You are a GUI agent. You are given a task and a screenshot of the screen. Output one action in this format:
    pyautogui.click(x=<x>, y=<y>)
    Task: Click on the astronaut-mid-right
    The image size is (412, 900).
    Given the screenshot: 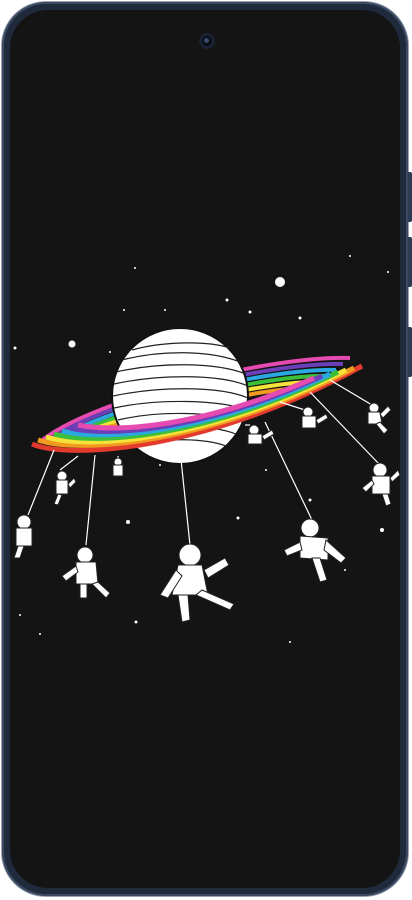 What is the action you would take?
    pyautogui.click(x=261, y=434)
    